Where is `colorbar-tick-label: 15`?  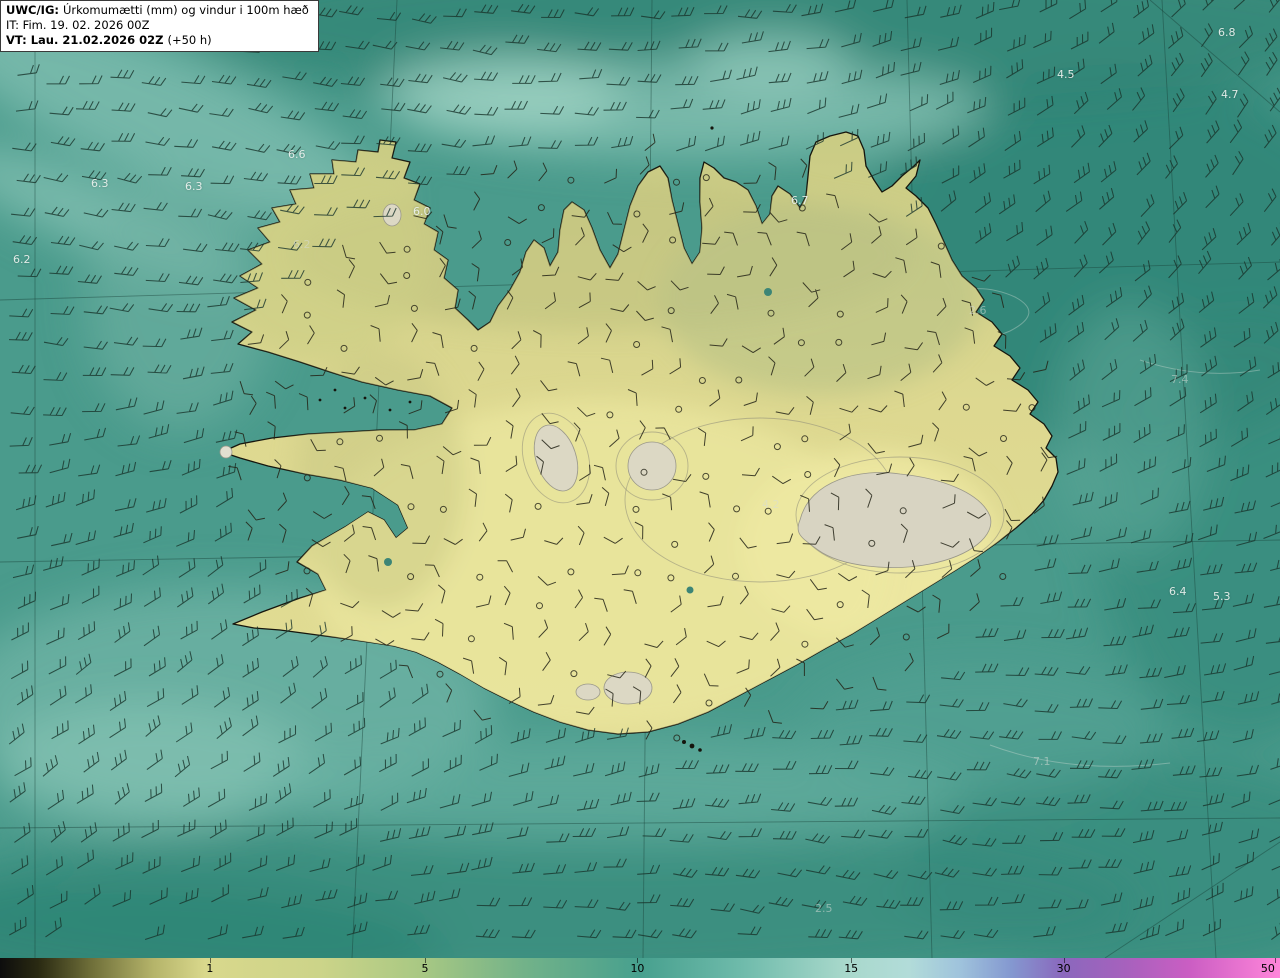 colorbar-tick-label: 15 is located at coordinates (851, 968).